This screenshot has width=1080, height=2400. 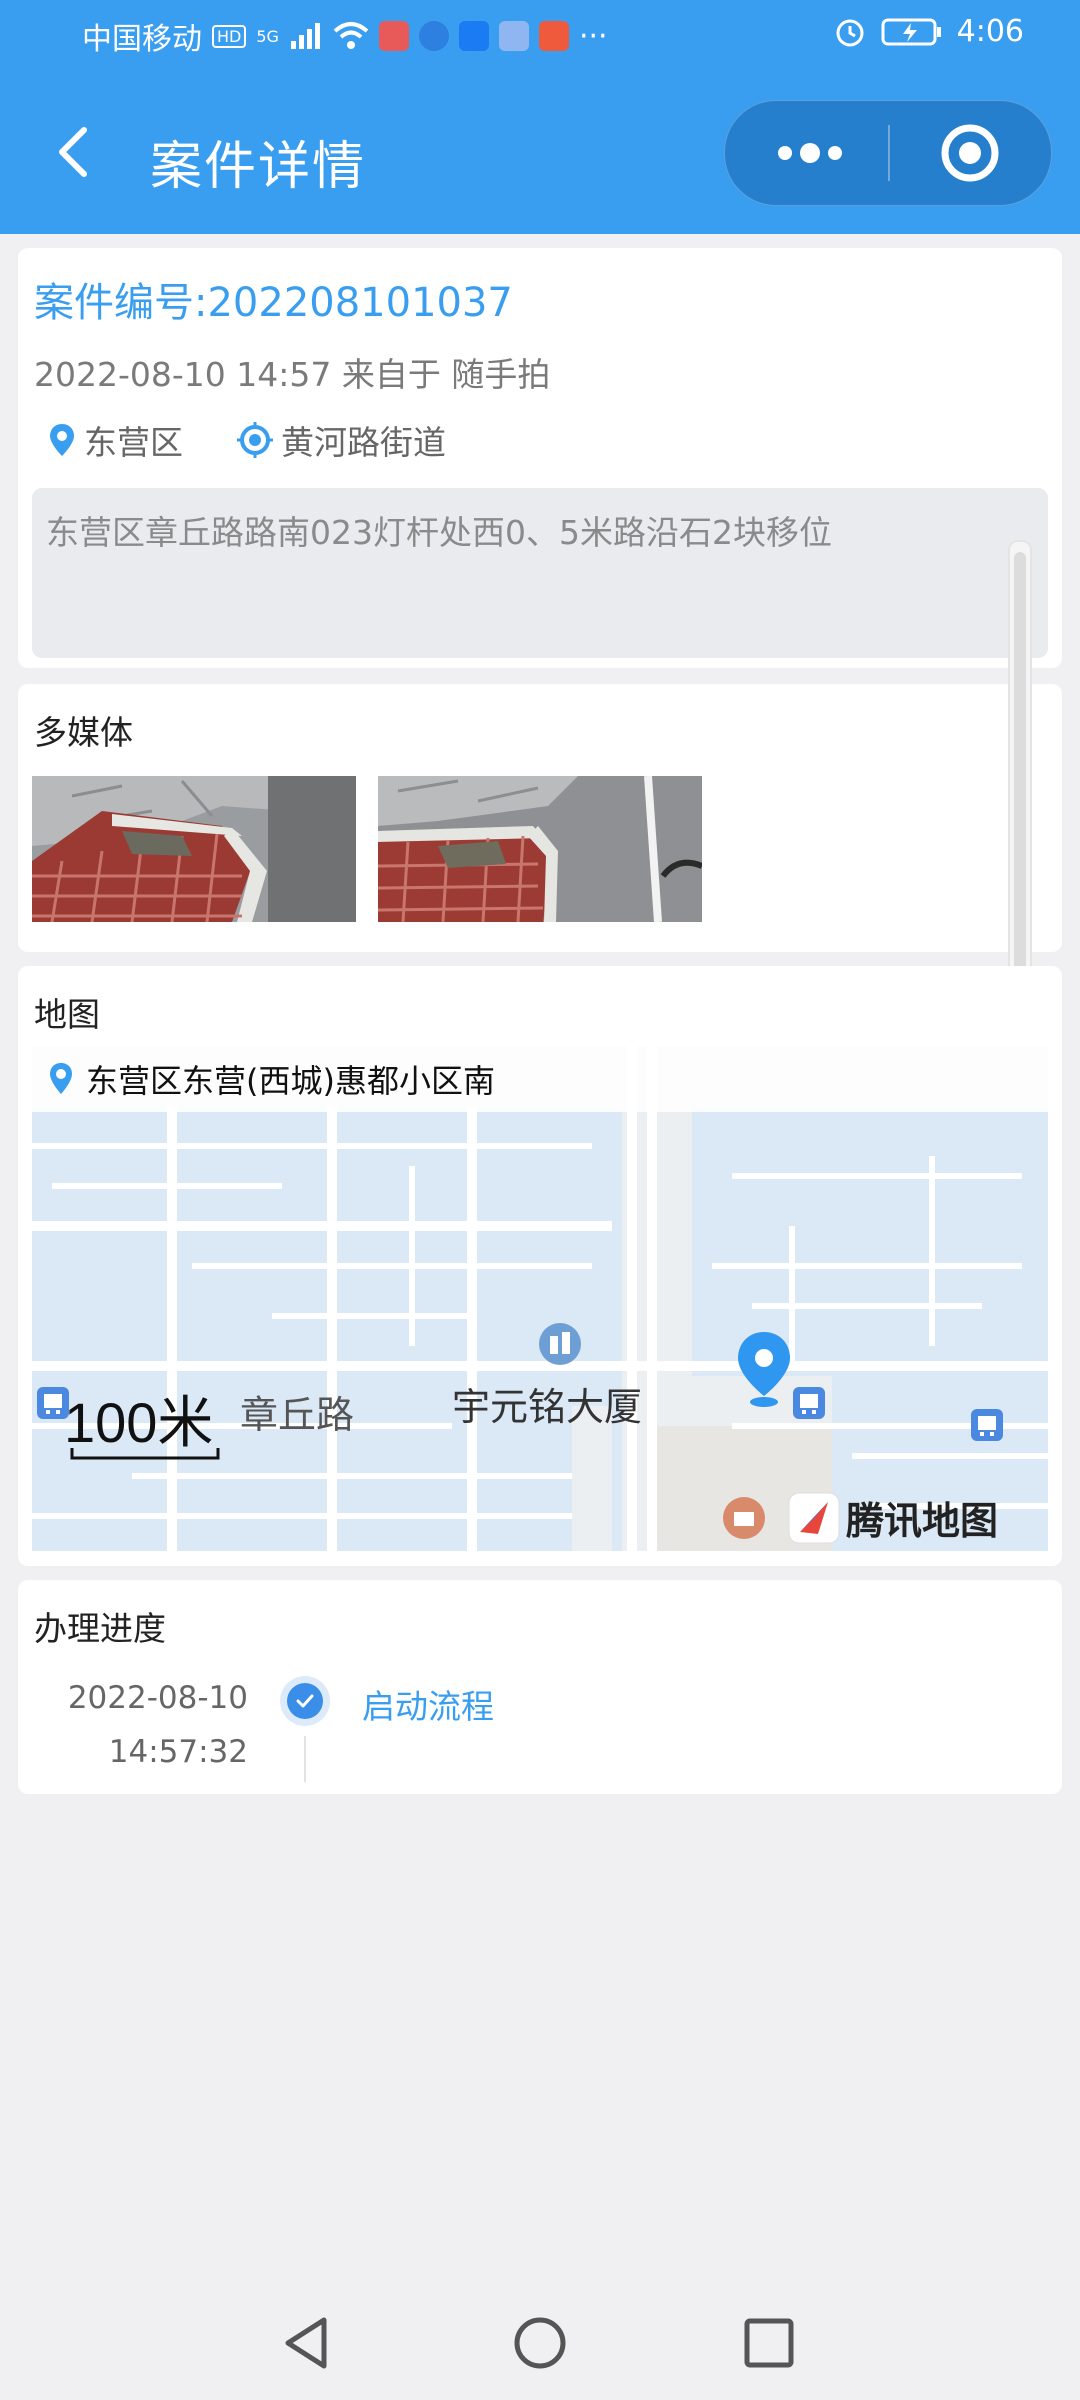 I want to click on progress-card: 办理进度 2022-08-10 14:57:32 启动流程, so click(x=540, y=1687).